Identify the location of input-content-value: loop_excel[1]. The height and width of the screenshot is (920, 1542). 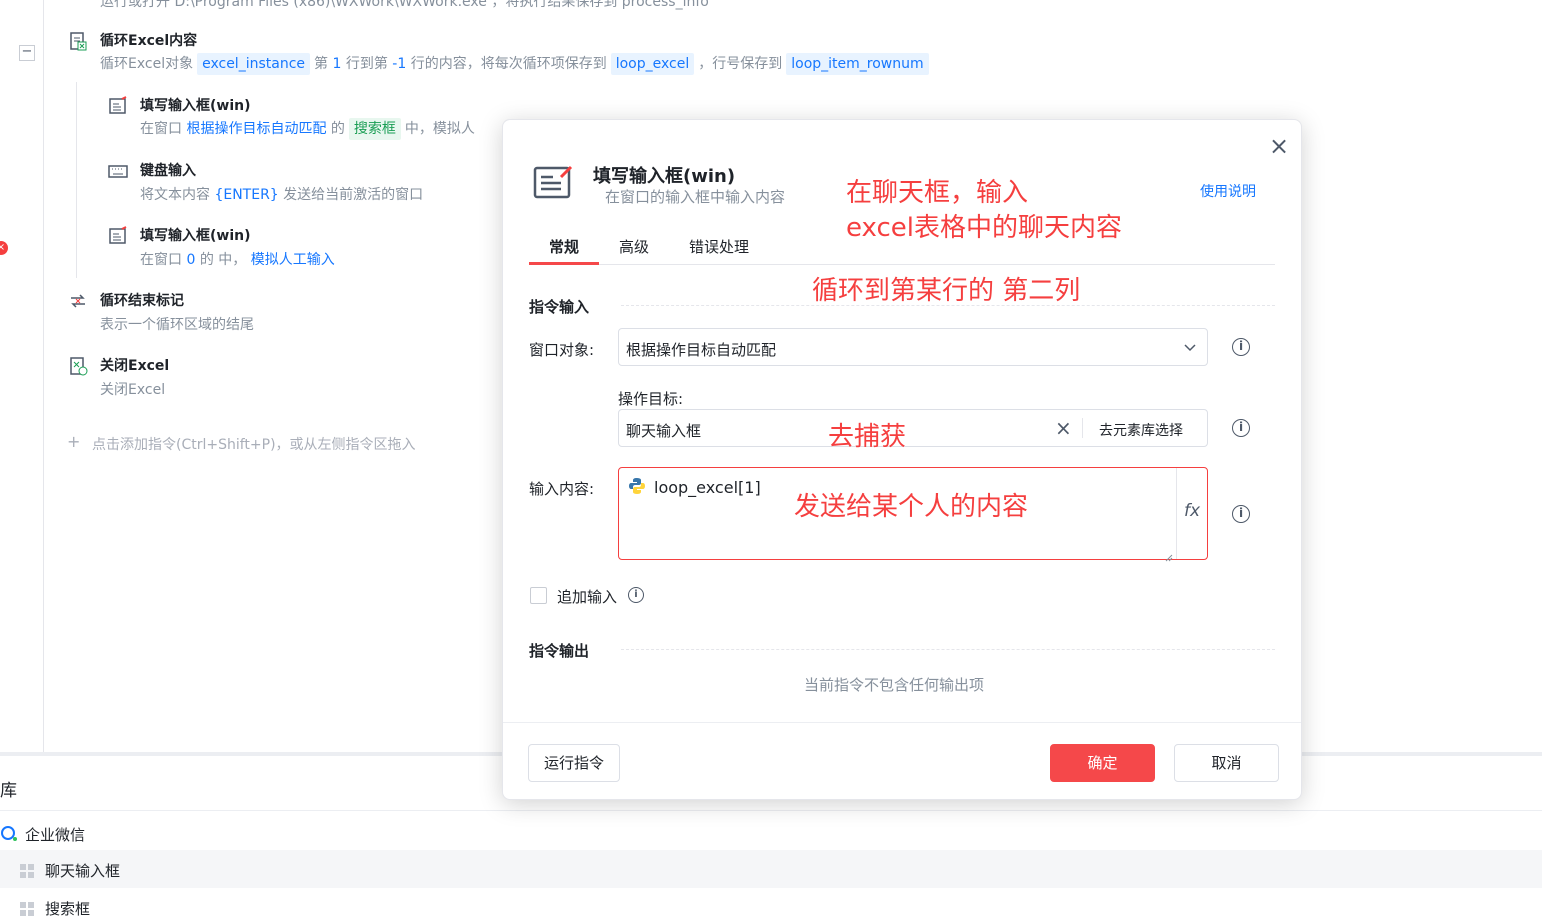
(707, 487).